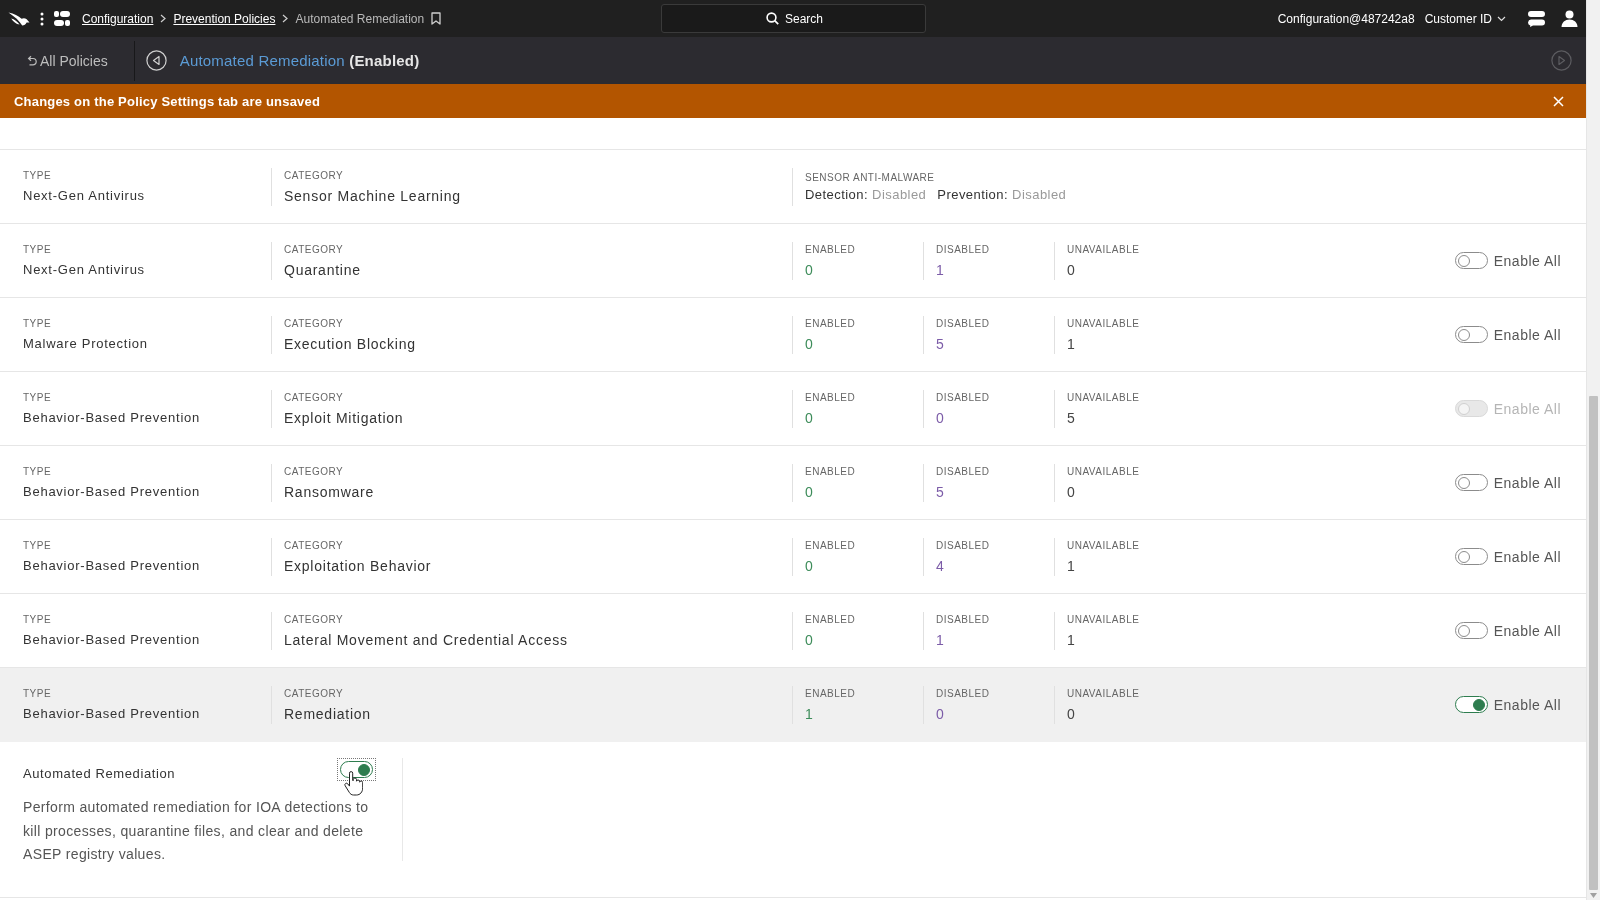 This screenshot has width=1600, height=900. I want to click on category-value: Remediation, so click(328, 713).